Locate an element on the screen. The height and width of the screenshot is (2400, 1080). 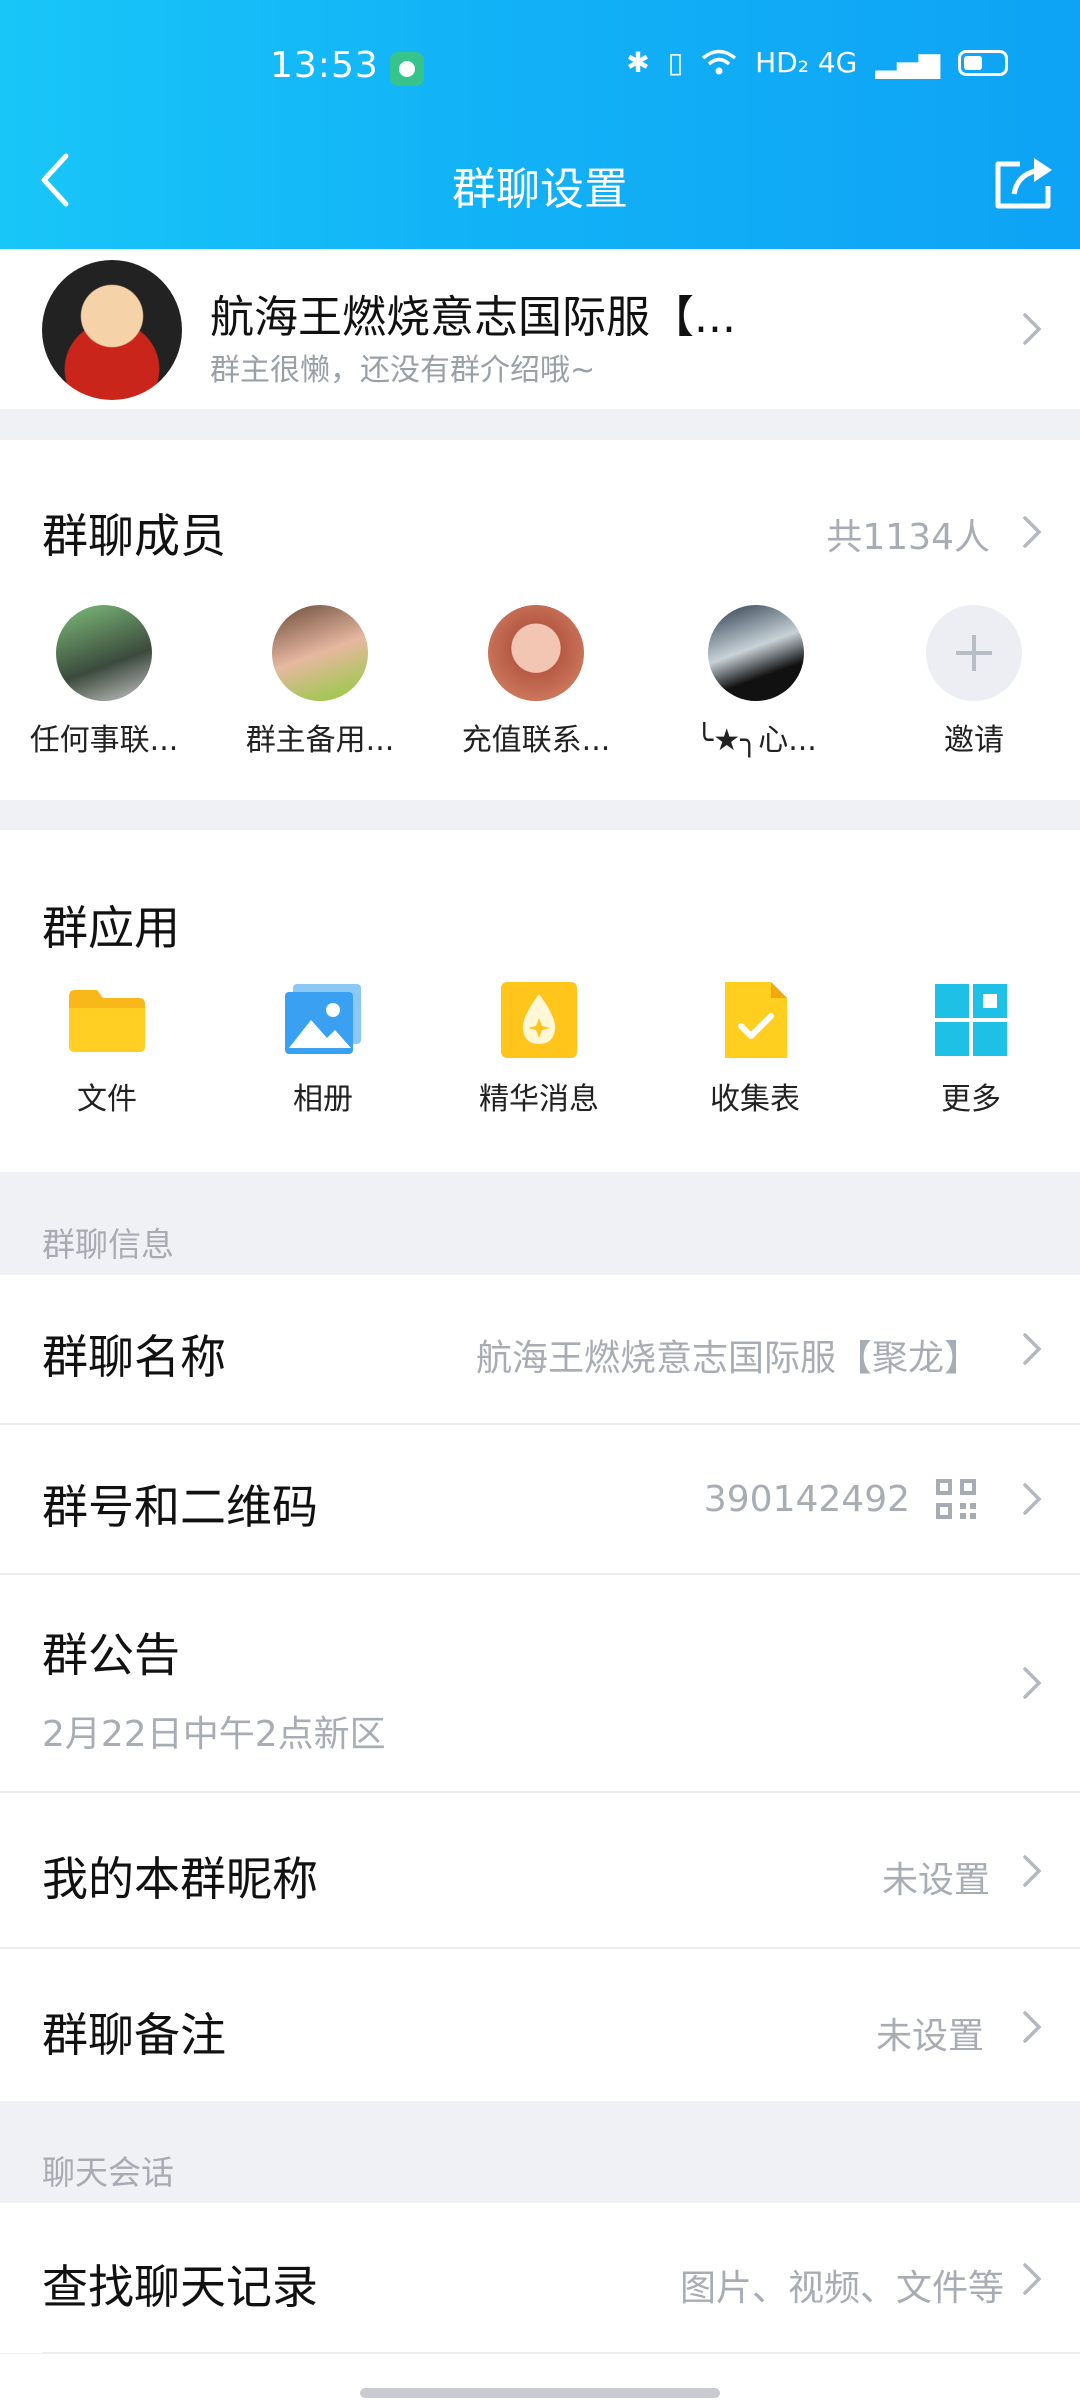
group-notice-row: 群公告 2月22日中午2点新区 is located at coordinates (540, 1683).